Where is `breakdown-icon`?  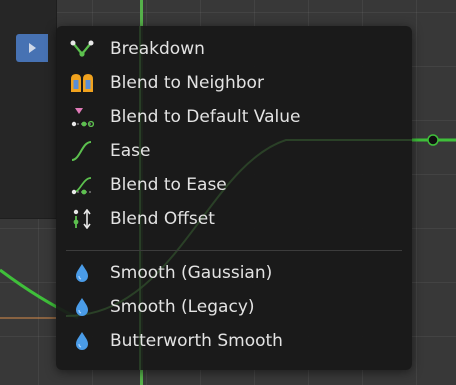 breakdown-icon is located at coordinates (82, 48).